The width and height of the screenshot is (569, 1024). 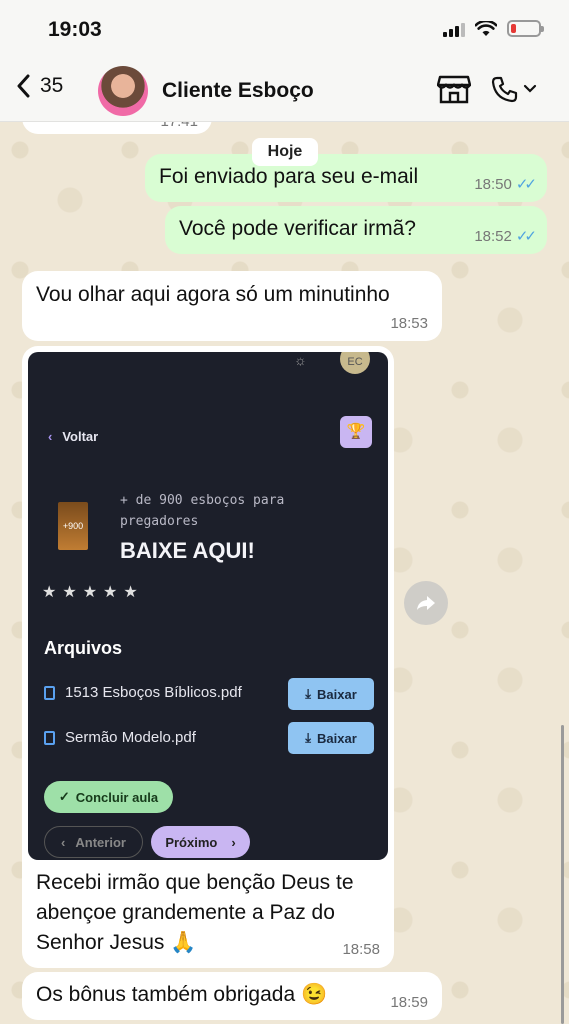 I want to click on chat-header-overlay: 35 Cliente Esboço, so click(x=284, y=91).